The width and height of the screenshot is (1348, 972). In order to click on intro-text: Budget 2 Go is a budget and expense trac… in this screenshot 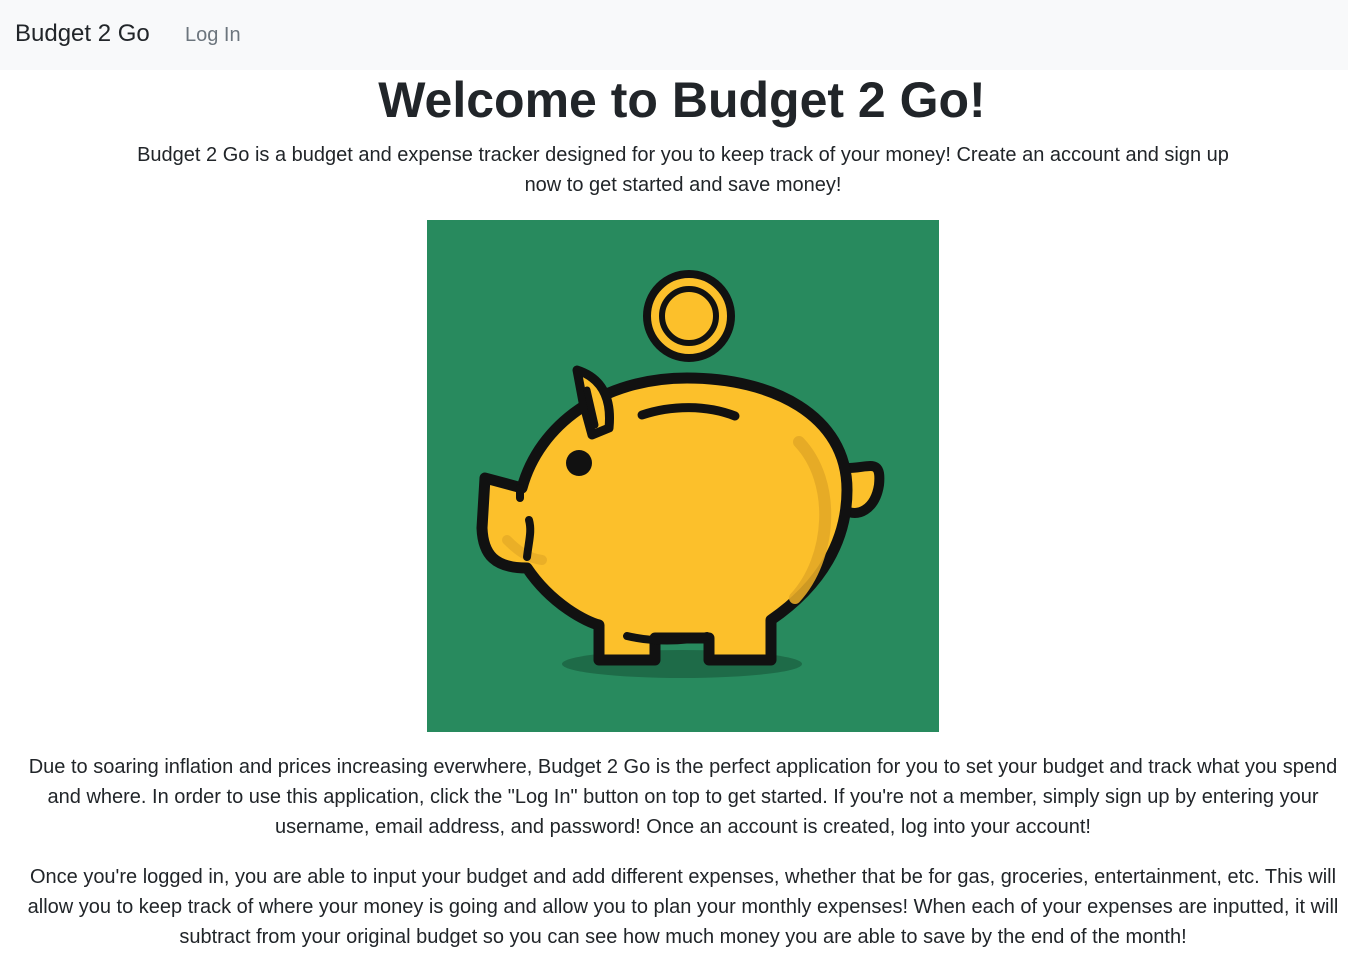, I will do `click(683, 170)`.